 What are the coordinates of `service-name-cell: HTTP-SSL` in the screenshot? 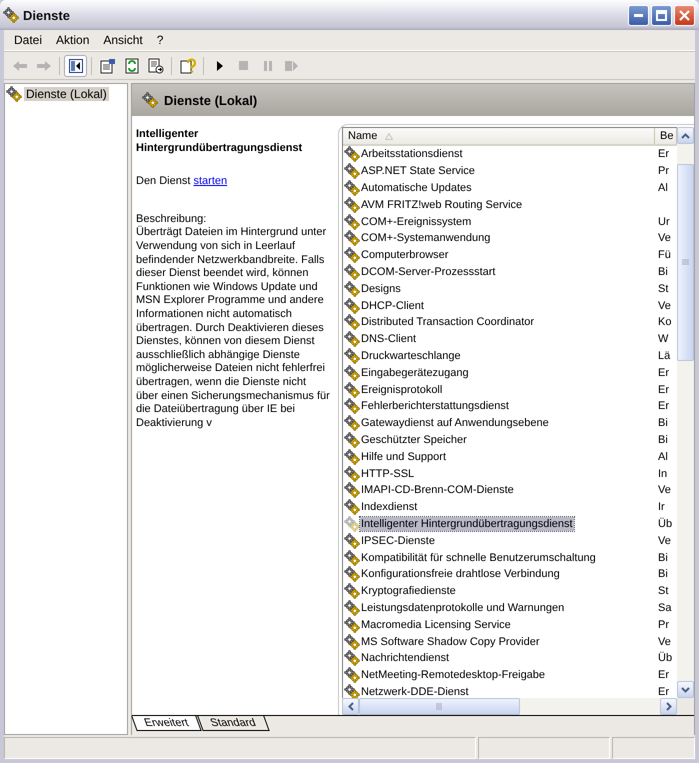 It's located at (388, 473).